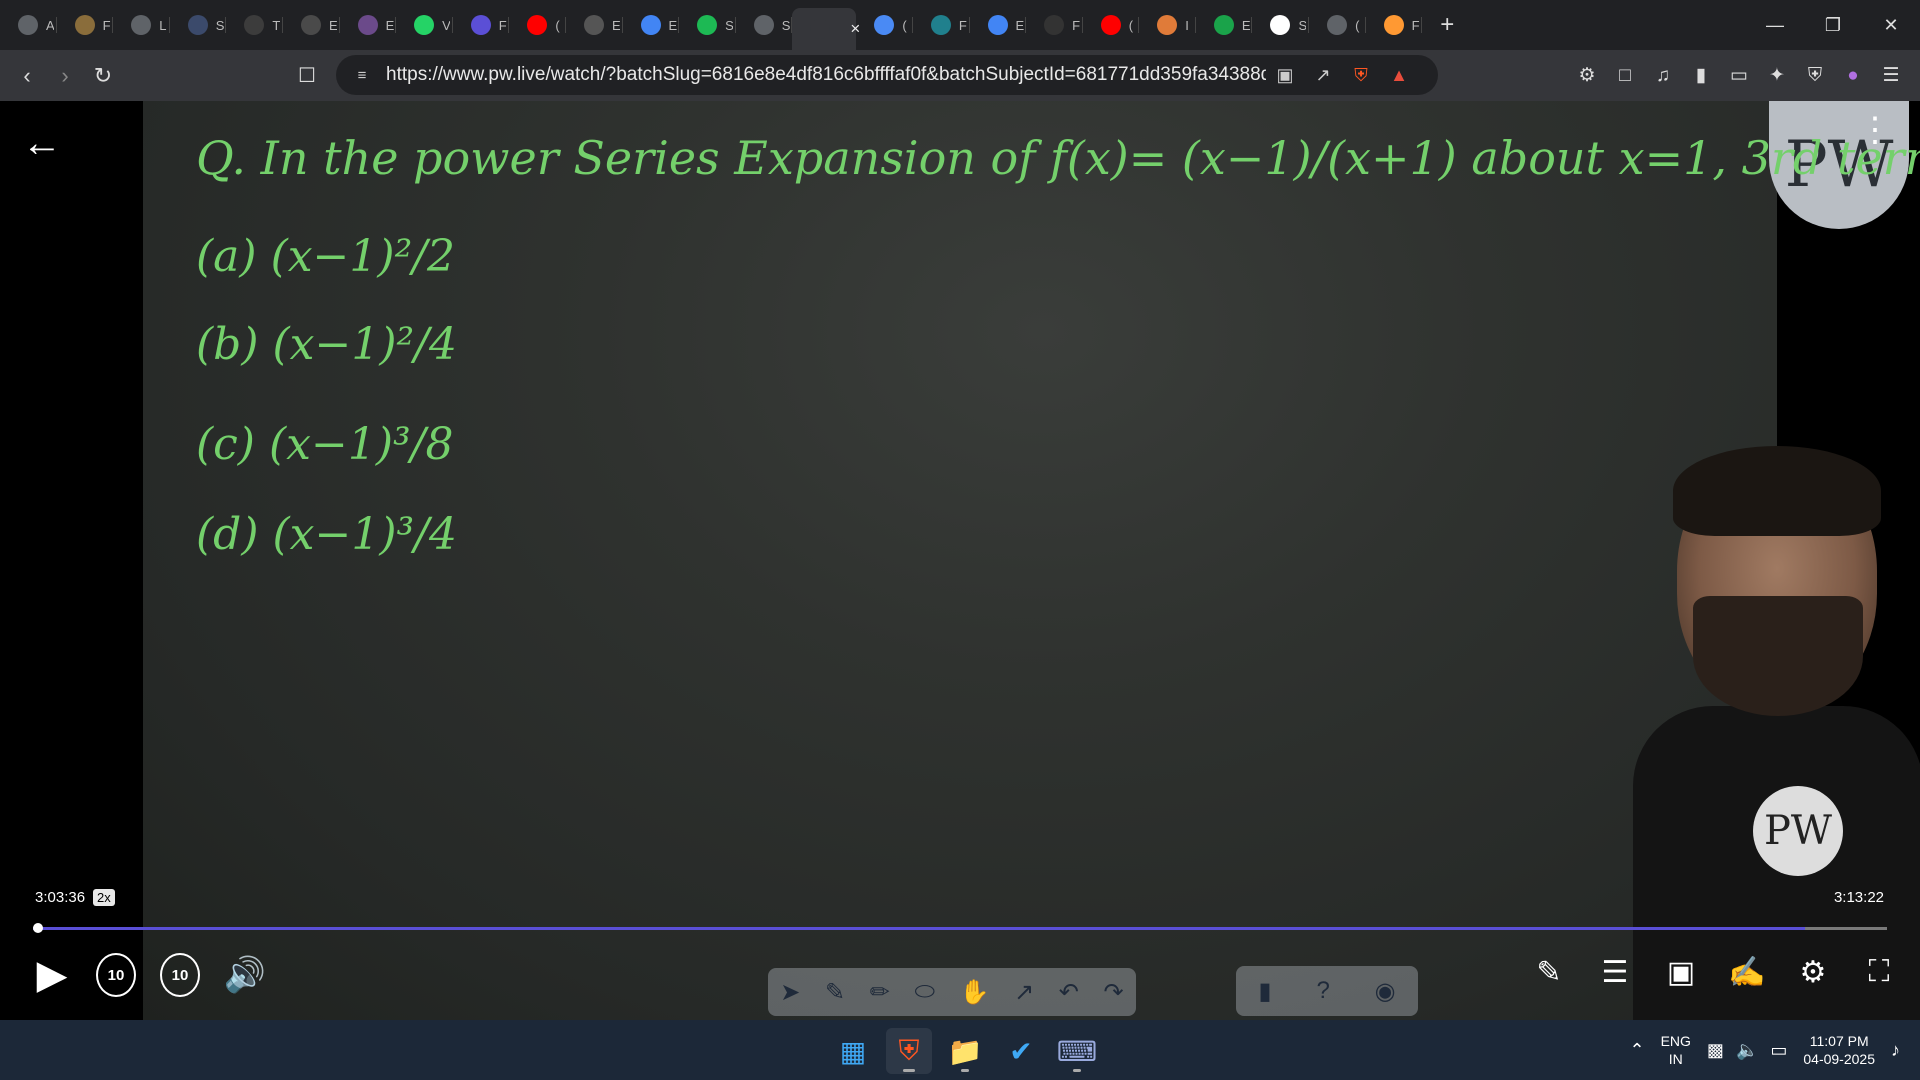 Image resolution: width=1920 pixels, height=1080 pixels. I want to click on option-c: (c) (x−1)³/8, so click(324, 444).